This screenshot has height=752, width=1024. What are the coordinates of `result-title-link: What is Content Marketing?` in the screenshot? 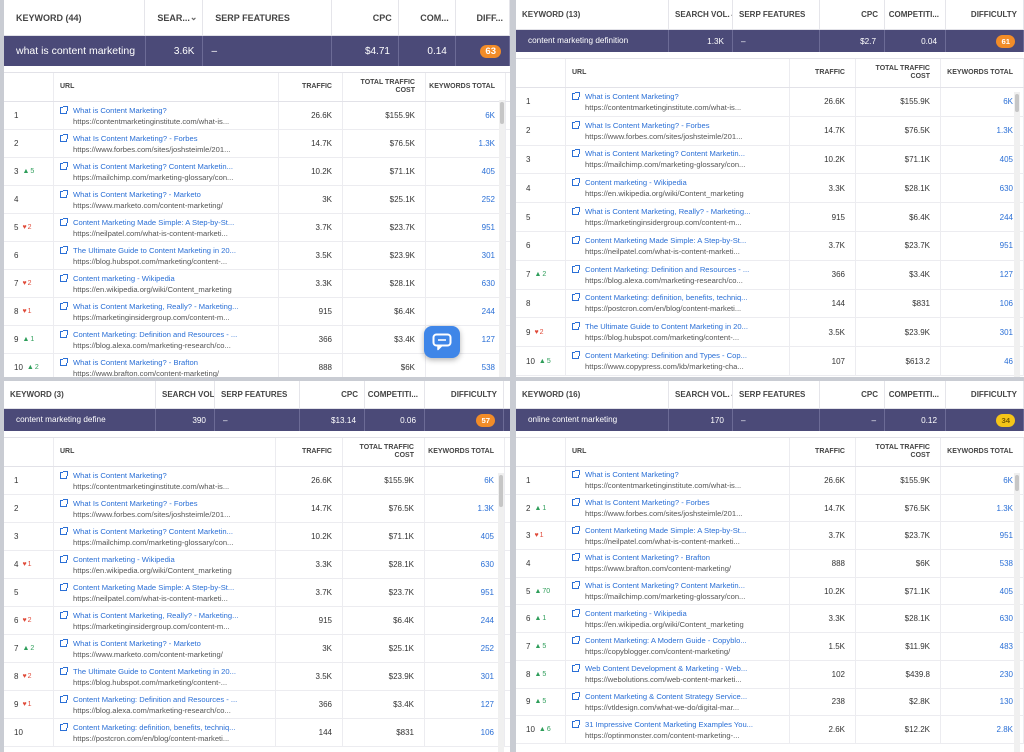 It's located at (680, 474).